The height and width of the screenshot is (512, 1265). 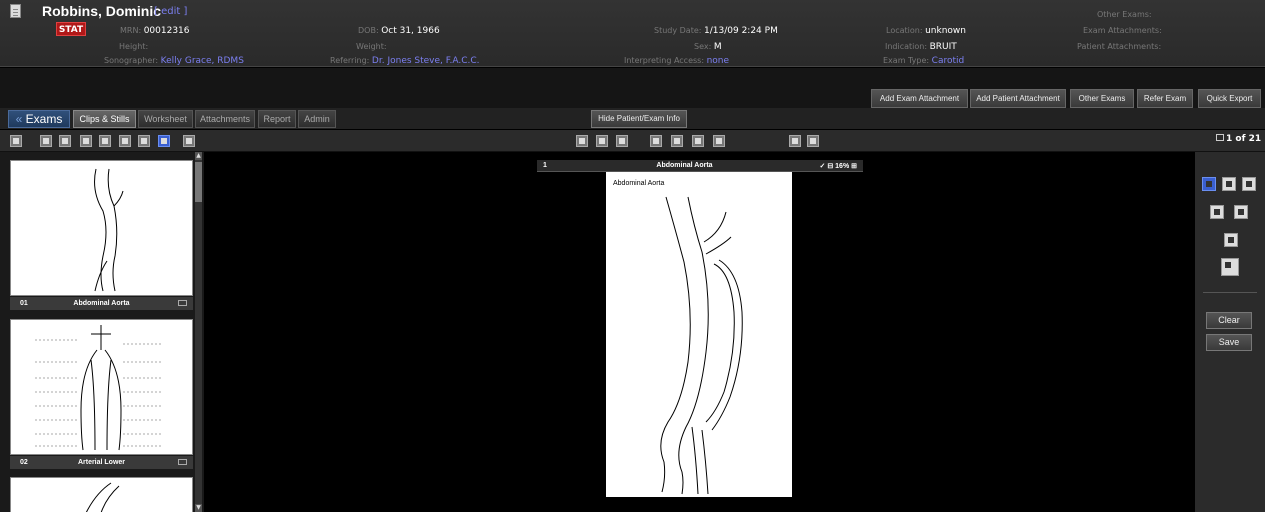 What do you see at coordinates (1119, 46) in the screenshot?
I see `patient-attachments-field: Patient Attachments:` at bounding box center [1119, 46].